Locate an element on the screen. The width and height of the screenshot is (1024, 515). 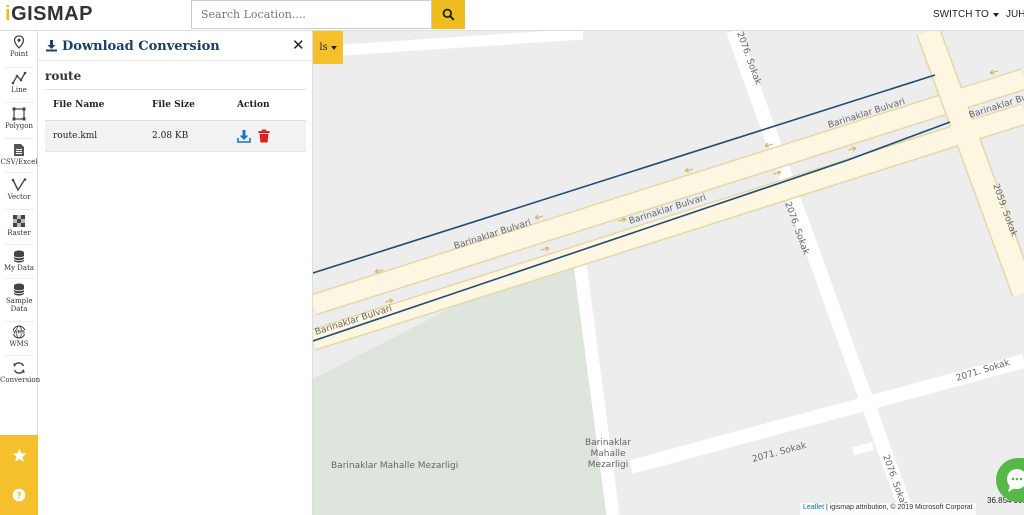
map-tools-label: ls is located at coordinates (323, 47).